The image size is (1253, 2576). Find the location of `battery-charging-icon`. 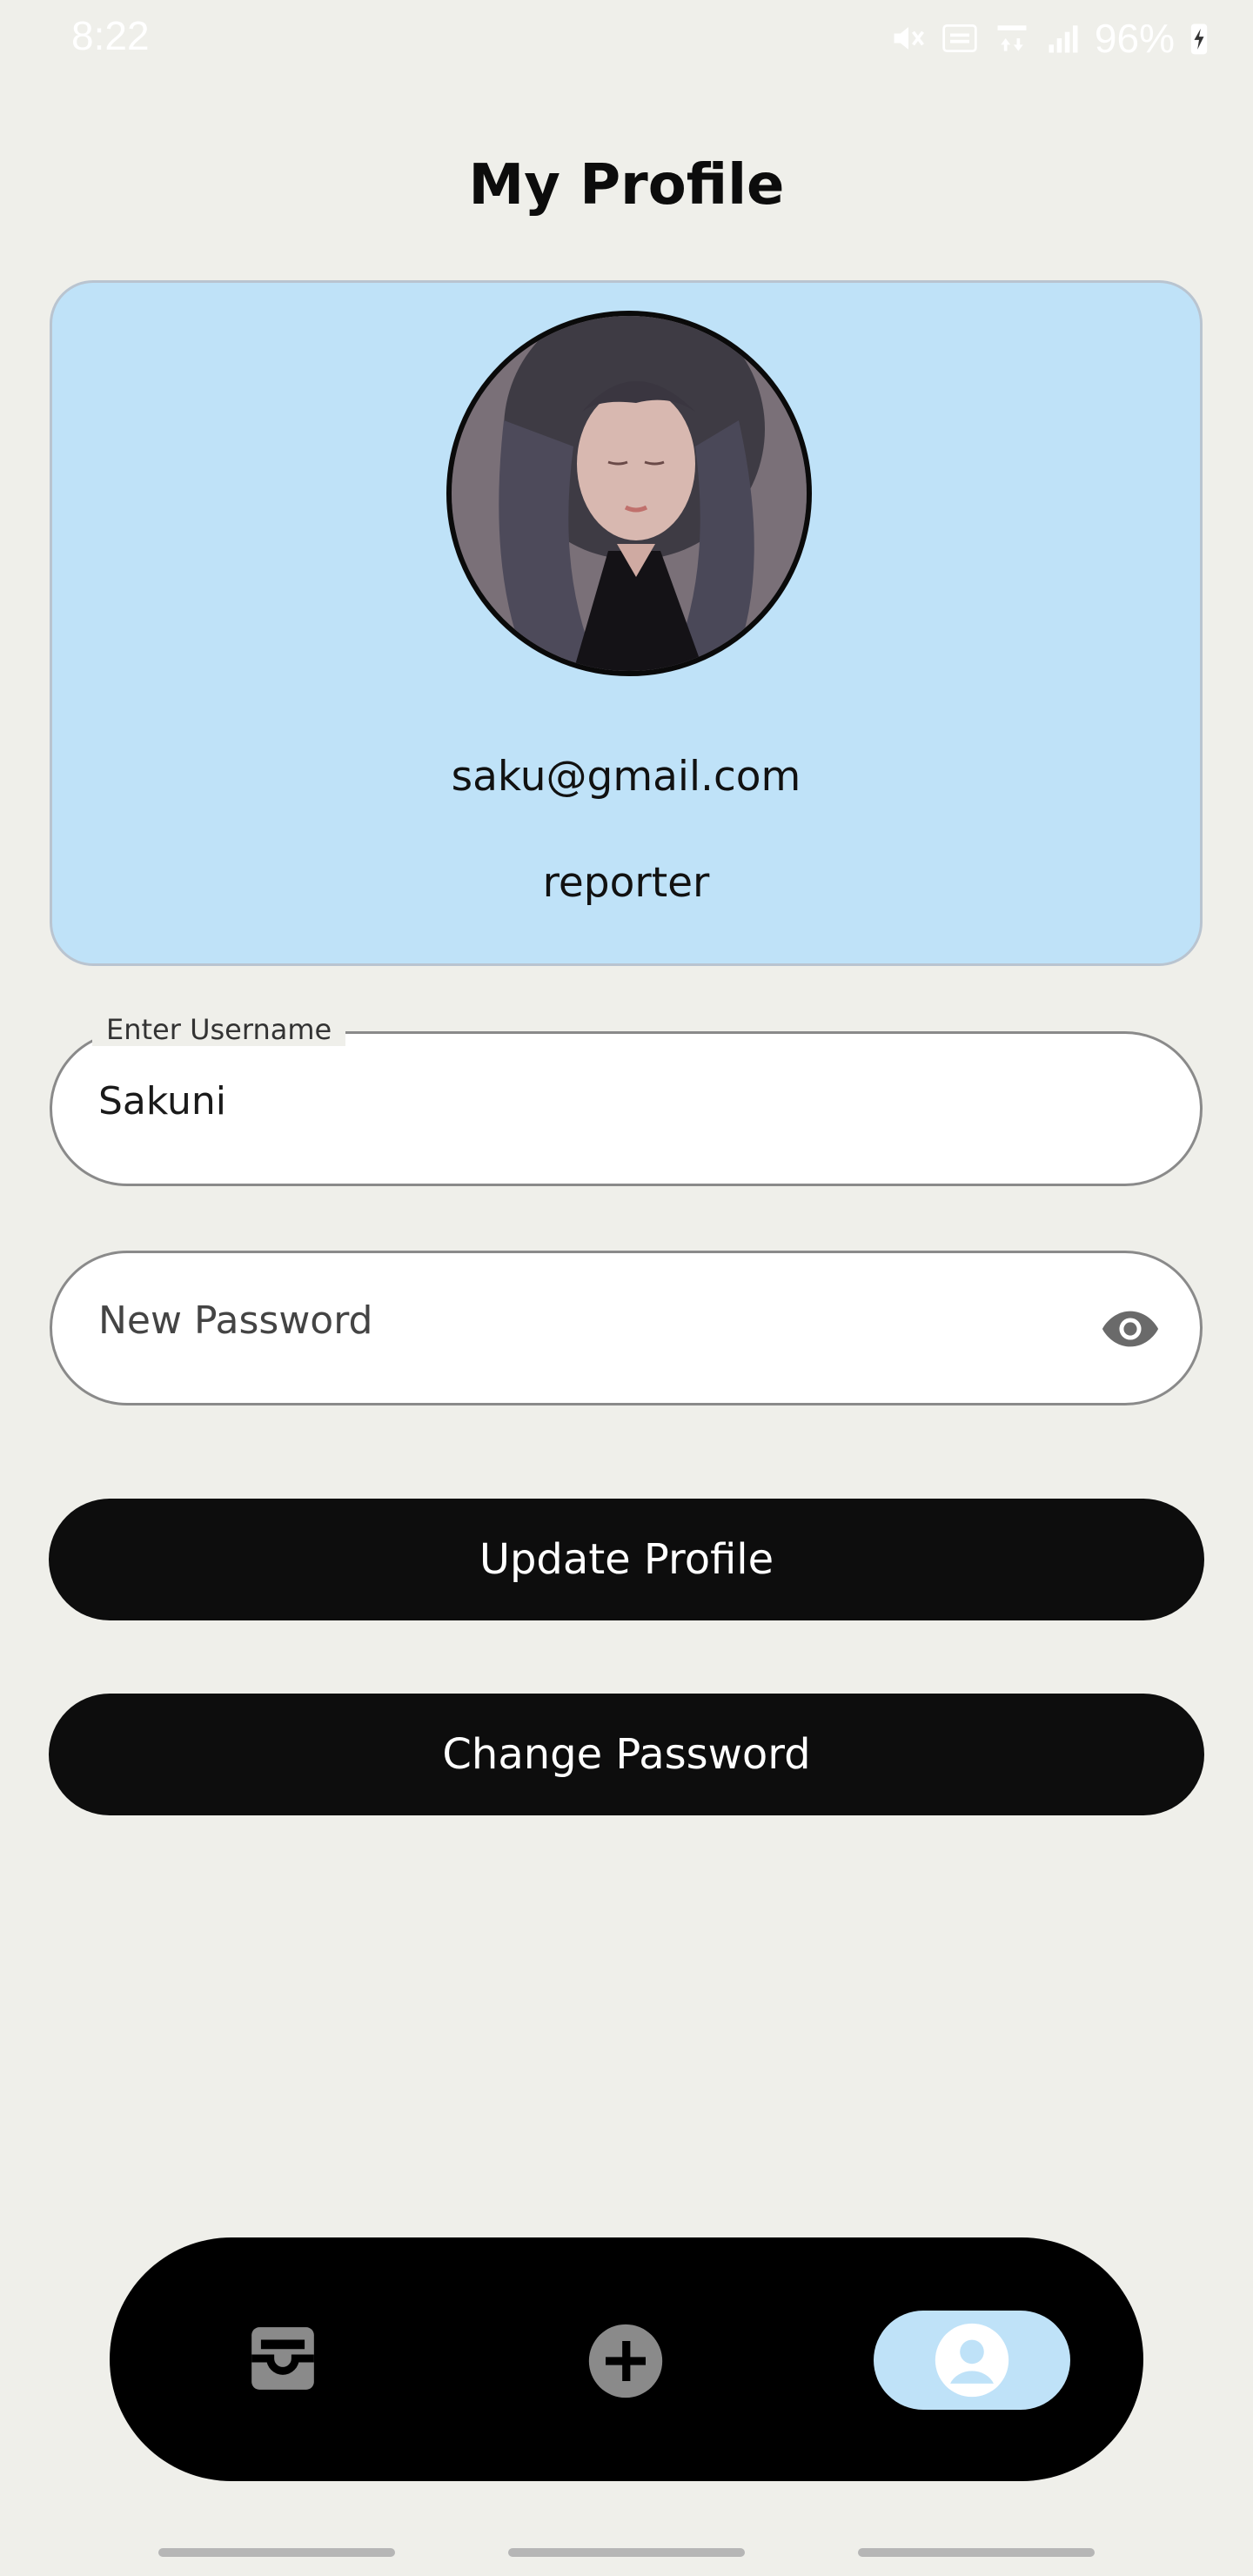

battery-charging-icon is located at coordinates (1199, 39).